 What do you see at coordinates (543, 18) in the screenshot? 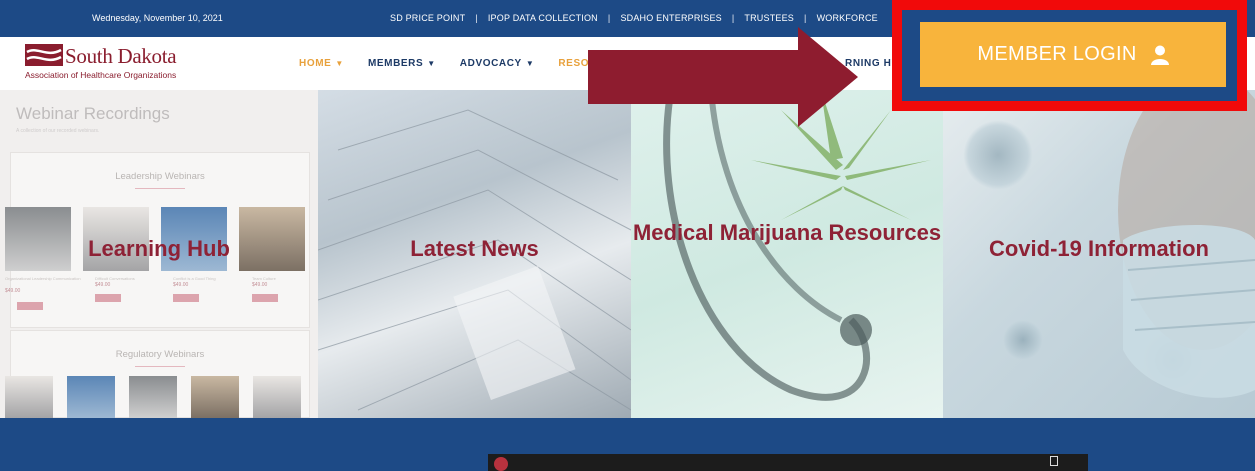
I see `utility-link-ipop-data-collection: IPOP DATA COLLECTION` at bounding box center [543, 18].